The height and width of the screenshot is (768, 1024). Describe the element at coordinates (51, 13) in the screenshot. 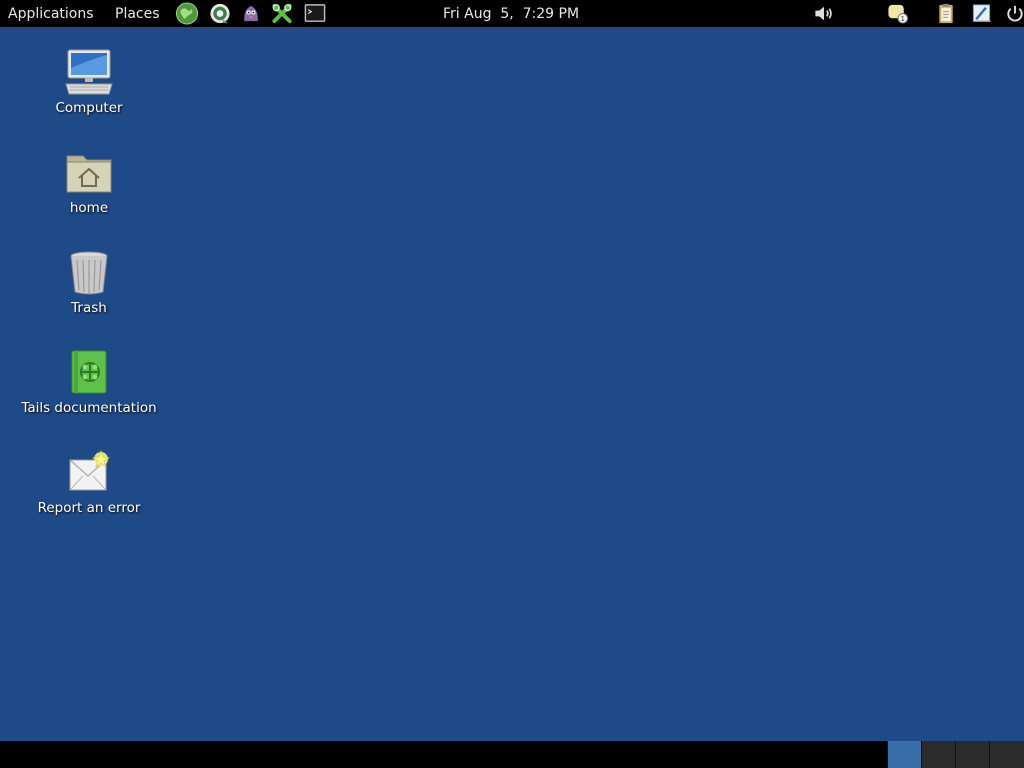

I see `applications-menu: Applications` at that location.